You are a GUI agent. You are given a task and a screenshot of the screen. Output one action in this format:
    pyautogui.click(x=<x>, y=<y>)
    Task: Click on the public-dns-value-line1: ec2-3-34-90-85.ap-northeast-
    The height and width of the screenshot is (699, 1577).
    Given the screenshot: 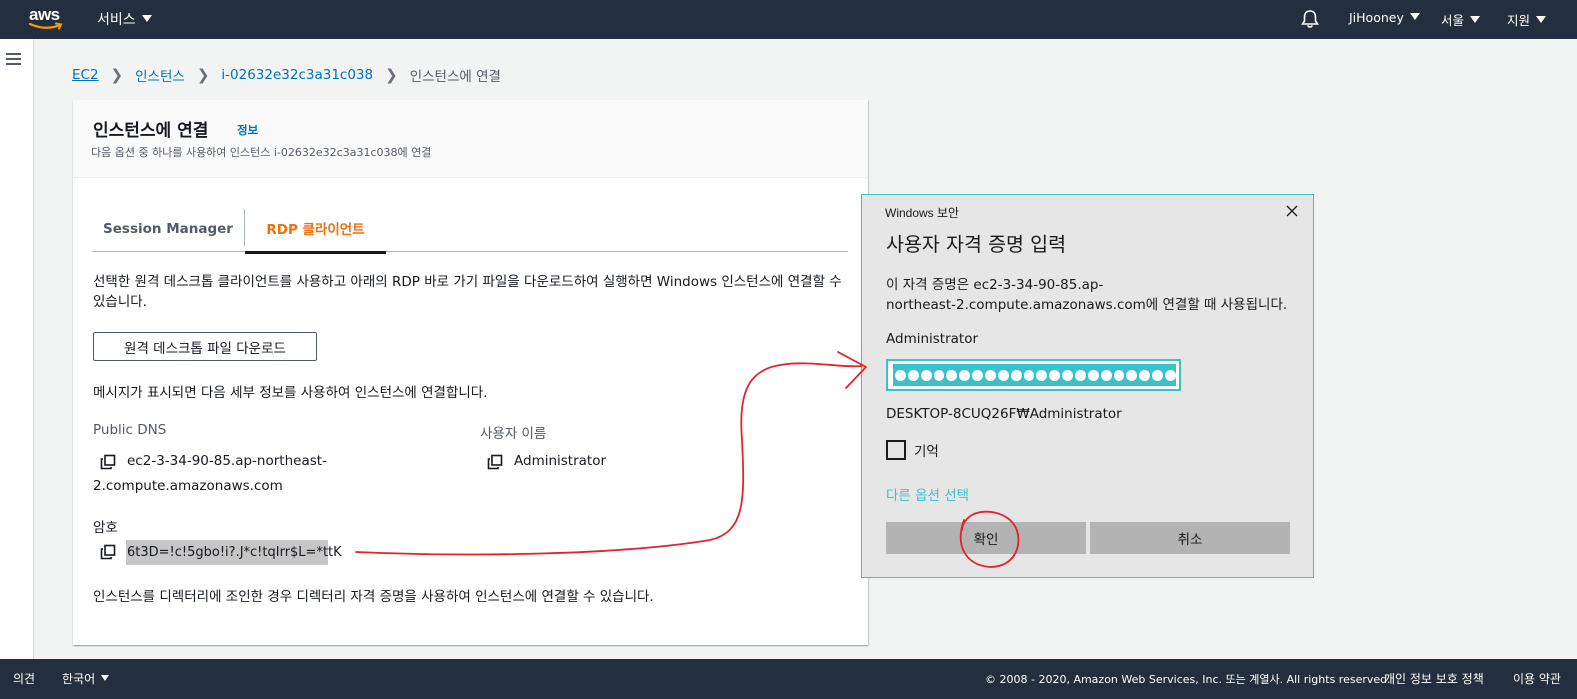 What is the action you would take?
    pyautogui.click(x=227, y=461)
    